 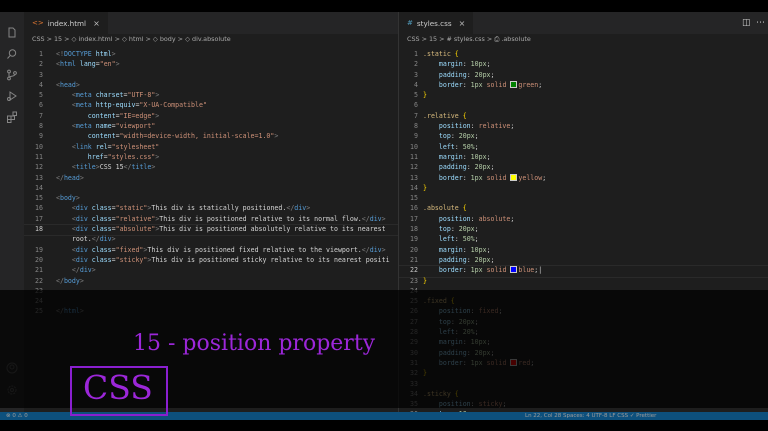 What do you see at coordinates (211, 85) in the screenshot?
I see `code-line: 4 <head>` at bounding box center [211, 85].